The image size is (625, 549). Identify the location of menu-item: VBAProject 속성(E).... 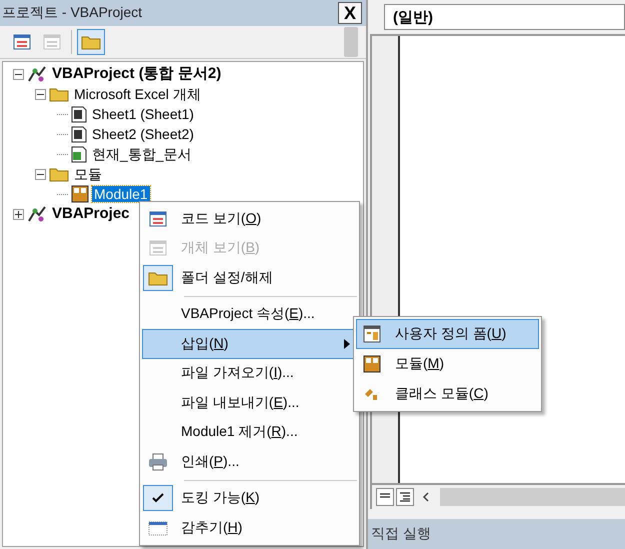
(249, 314).